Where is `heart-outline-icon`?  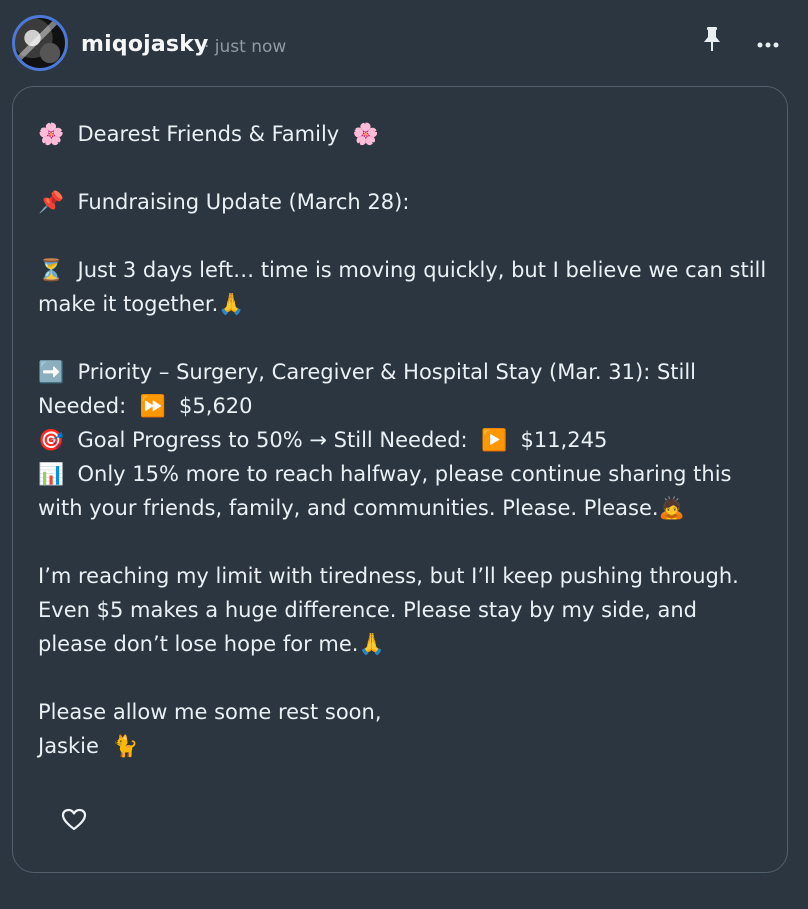 heart-outline-icon is located at coordinates (74, 819).